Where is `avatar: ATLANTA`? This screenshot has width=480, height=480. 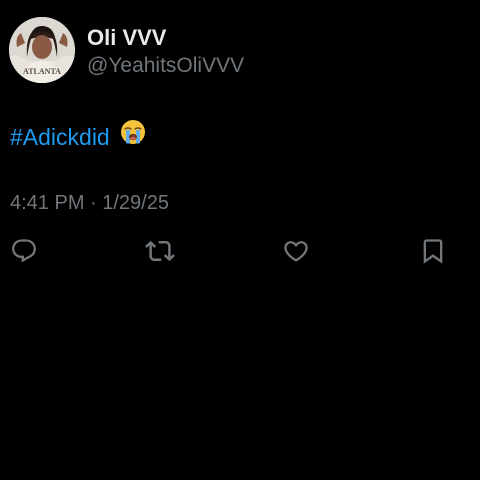 avatar: ATLANTA is located at coordinates (42, 50).